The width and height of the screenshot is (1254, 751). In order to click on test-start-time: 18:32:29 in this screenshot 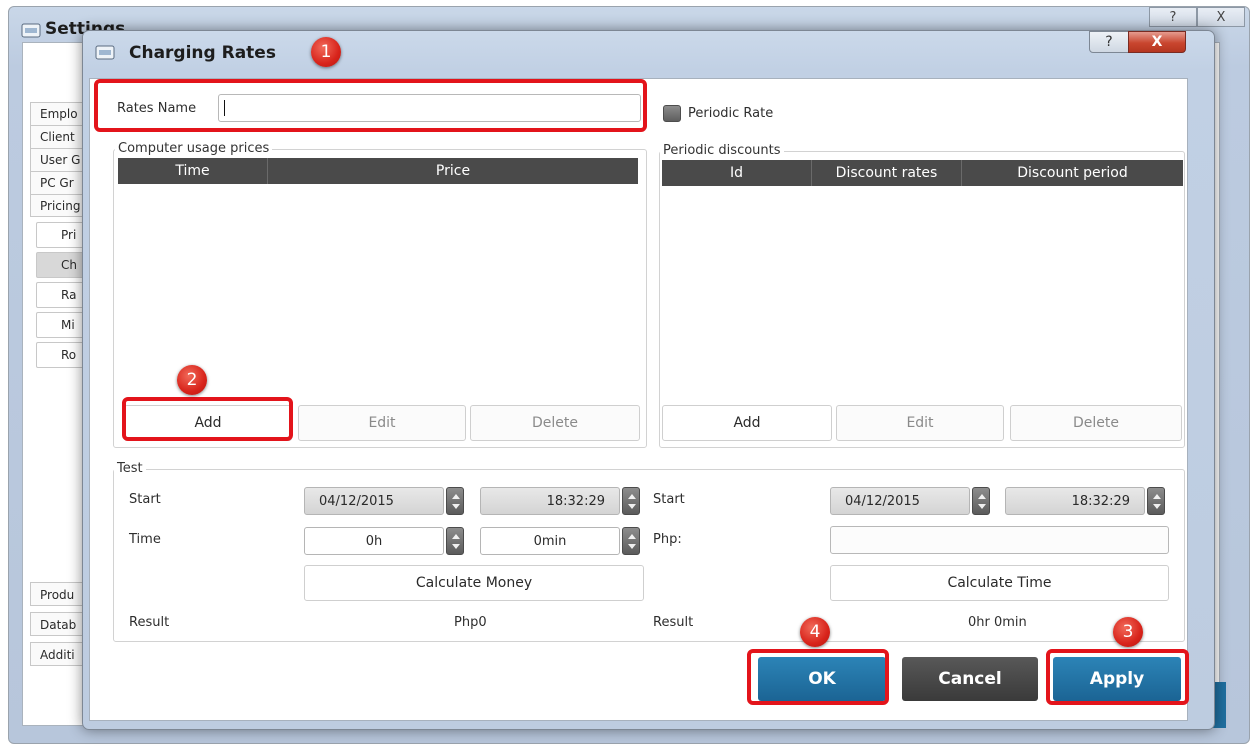, I will do `click(550, 501)`.